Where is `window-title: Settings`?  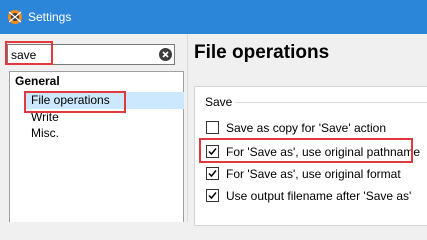 window-title: Settings is located at coordinates (50, 17).